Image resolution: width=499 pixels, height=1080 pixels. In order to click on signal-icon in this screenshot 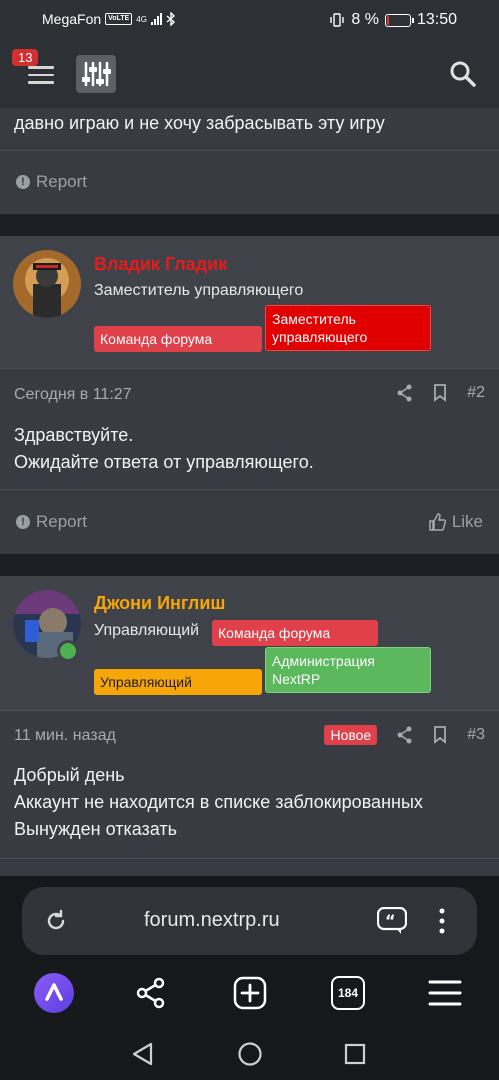, I will do `click(156, 19)`.